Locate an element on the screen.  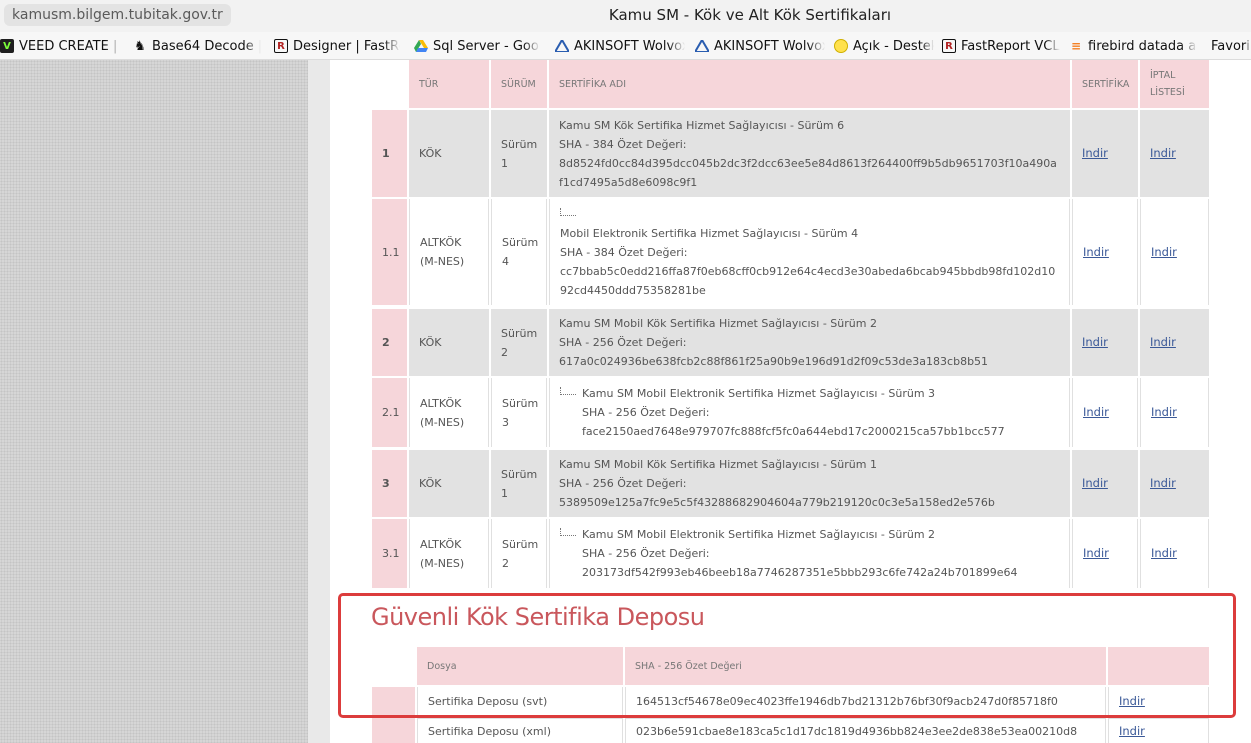
bookmark-acik-destek: Açık - Destek is located at coordinates (884, 46).